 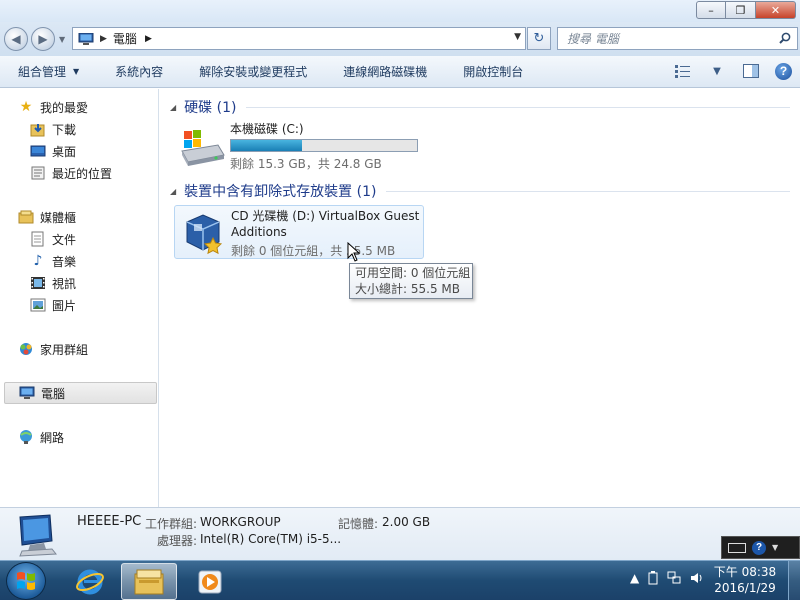 I want to click on drive-usage-fill, so click(x=267, y=145).